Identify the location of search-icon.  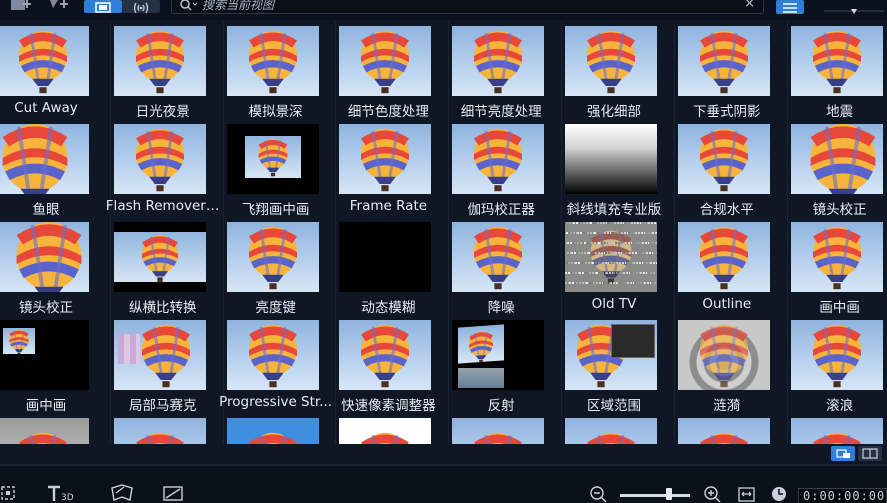
(189, 8).